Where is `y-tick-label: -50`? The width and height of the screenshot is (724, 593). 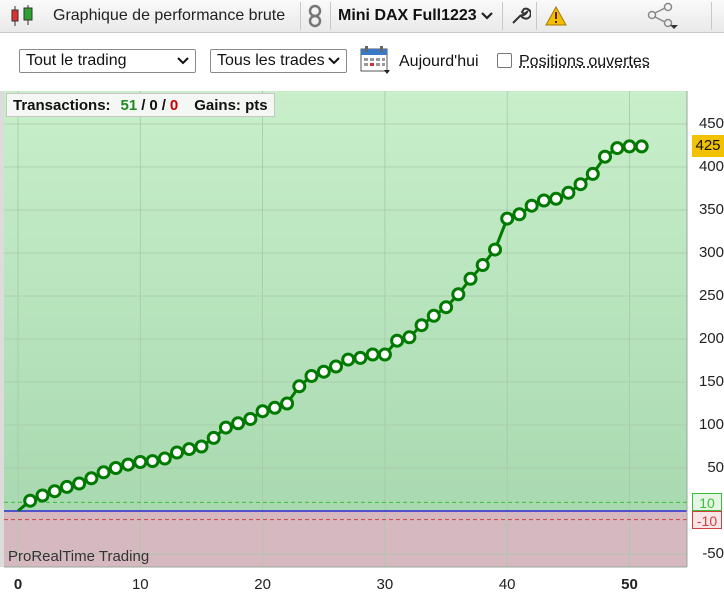
y-tick-label: -50 is located at coordinates (706, 553).